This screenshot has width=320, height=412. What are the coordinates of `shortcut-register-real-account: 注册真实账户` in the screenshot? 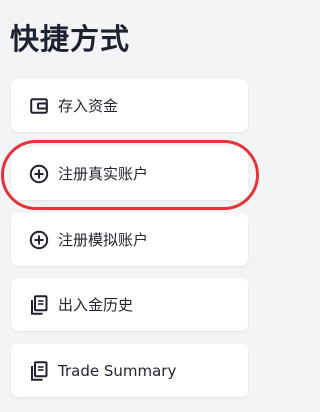 It's located at (129, 173).